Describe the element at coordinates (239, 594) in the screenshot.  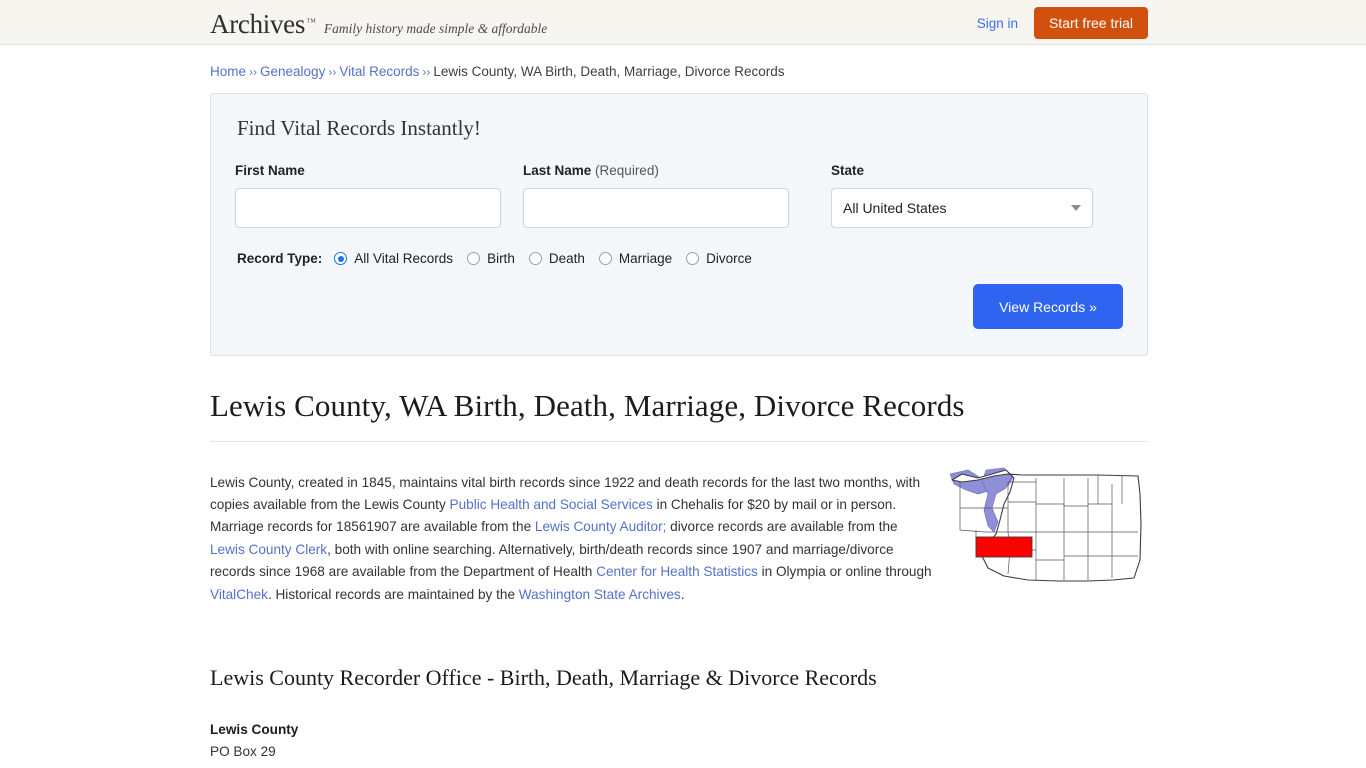
I see `link-vitalchek: VitalChek` at that location.